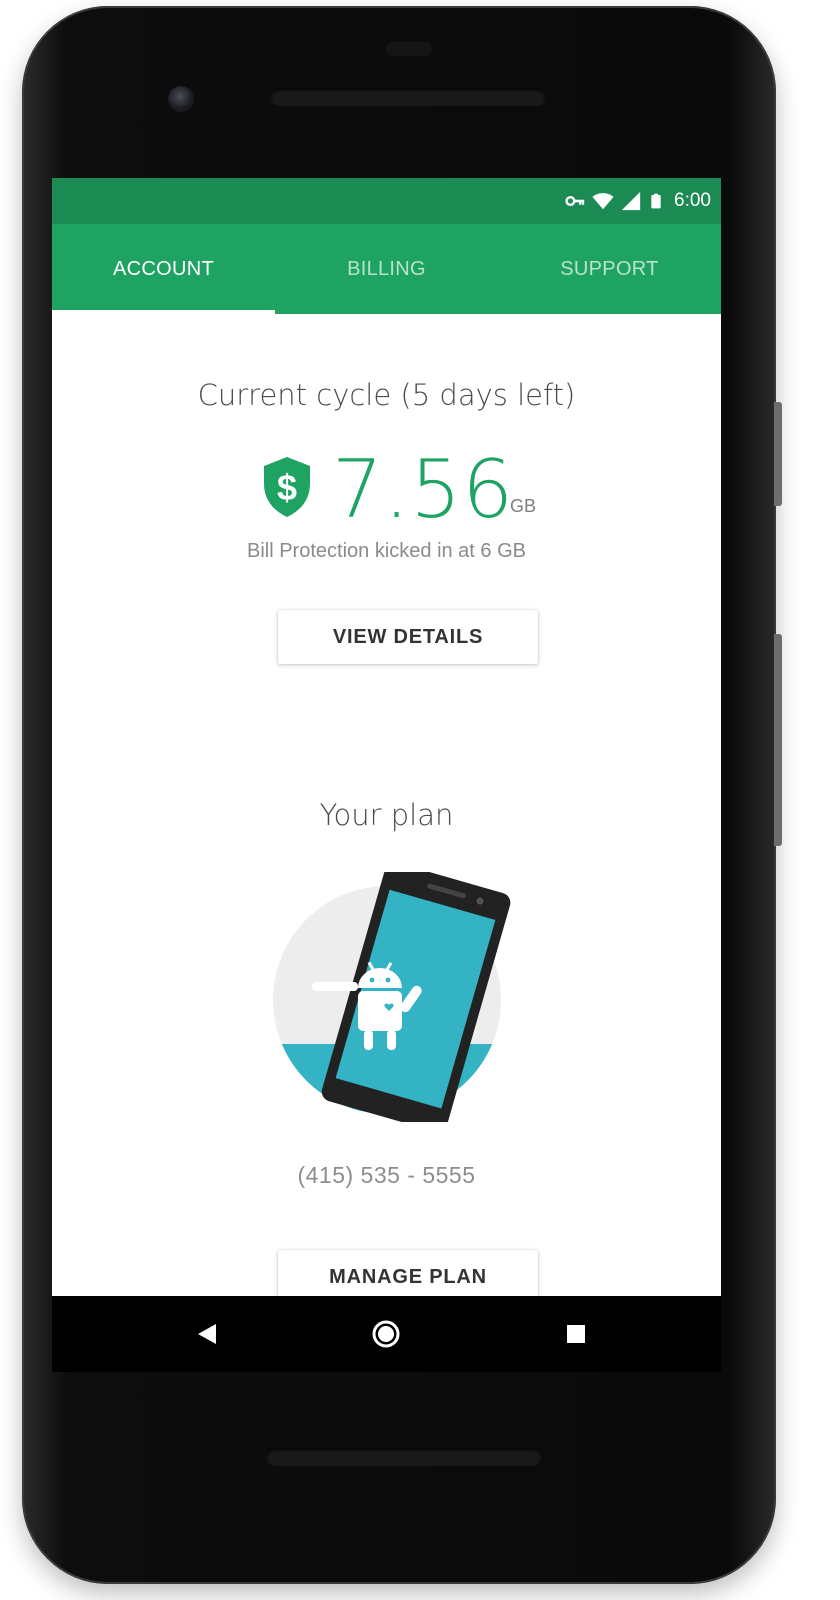  Describe the element at coordinates (408, 637) in the screenshot. I see `view-details-button: VIEW DETAILS` at that location.